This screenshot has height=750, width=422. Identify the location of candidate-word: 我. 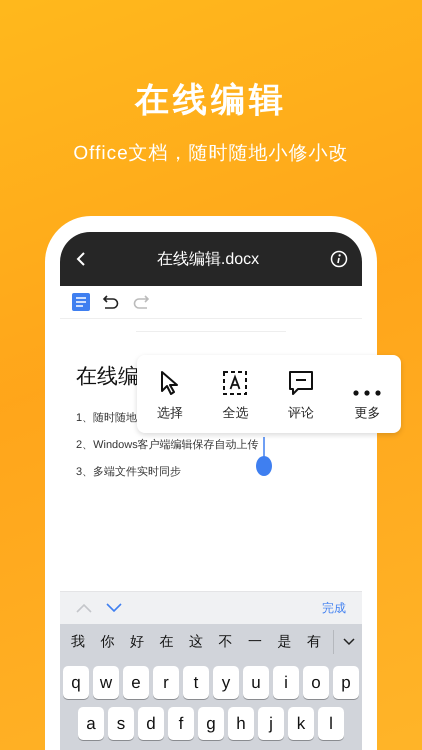
(77, 642).